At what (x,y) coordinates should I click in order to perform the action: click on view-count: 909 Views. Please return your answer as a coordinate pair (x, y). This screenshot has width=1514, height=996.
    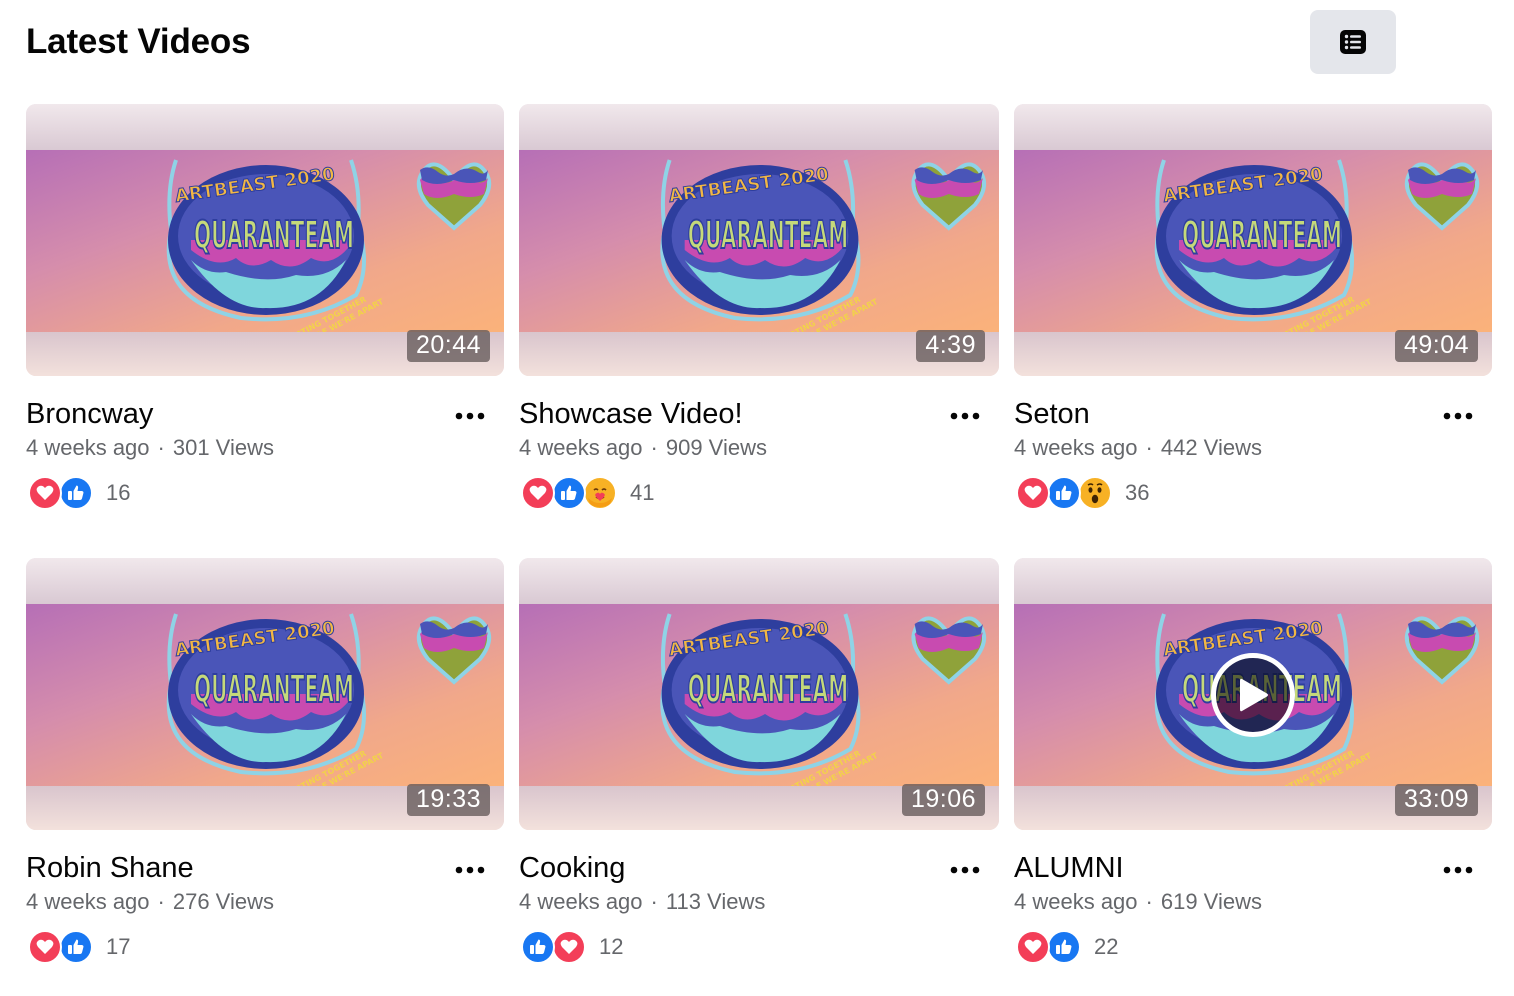
    Looking at the image, I should click on (716, 447).